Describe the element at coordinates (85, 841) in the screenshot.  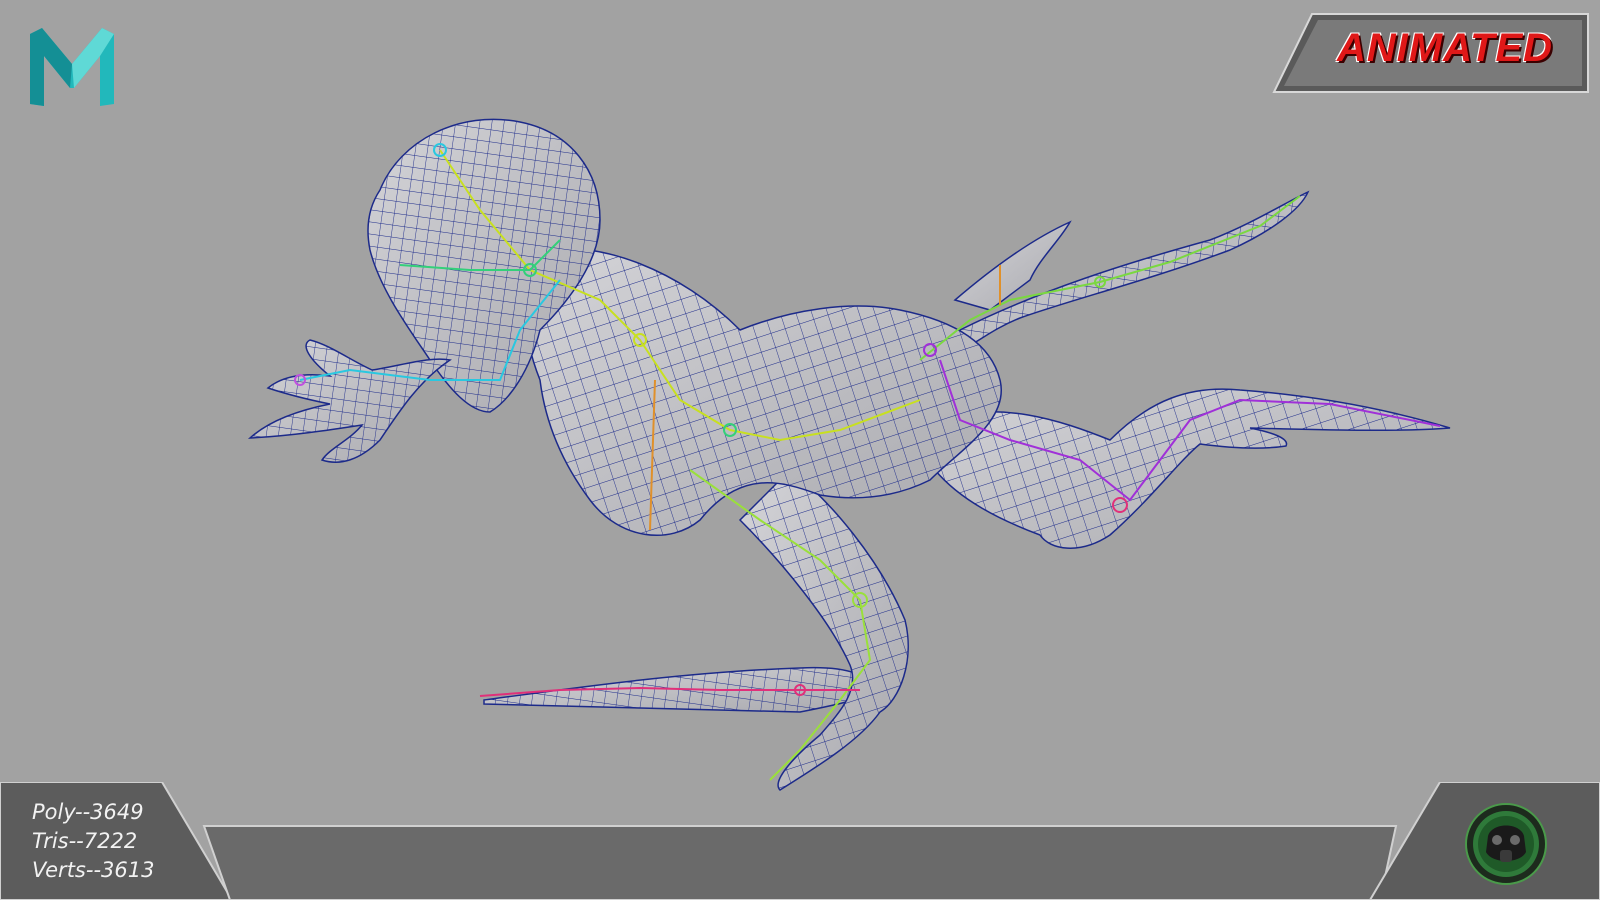
I see `tris-count: Tris--7222` at that location.